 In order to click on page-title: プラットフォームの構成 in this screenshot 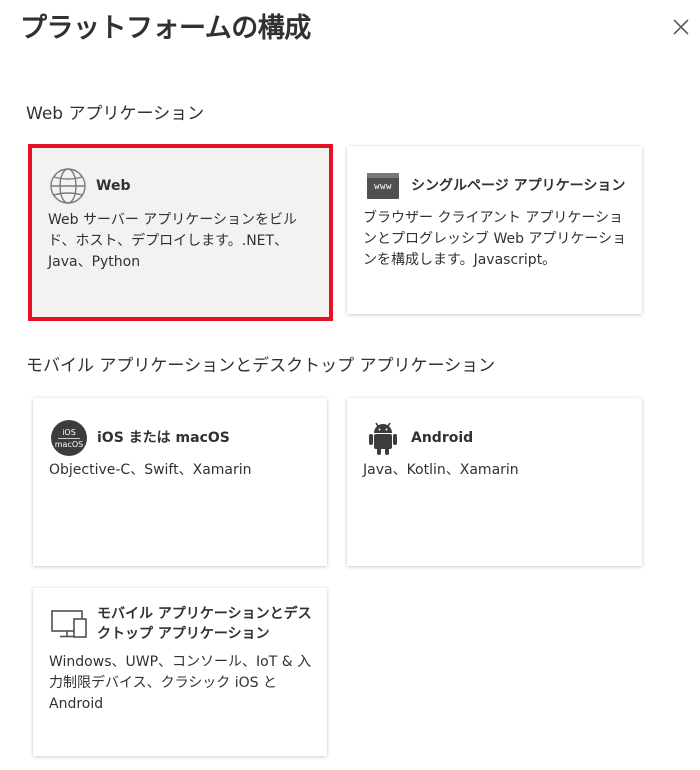, I will do `click(165, 28)`.